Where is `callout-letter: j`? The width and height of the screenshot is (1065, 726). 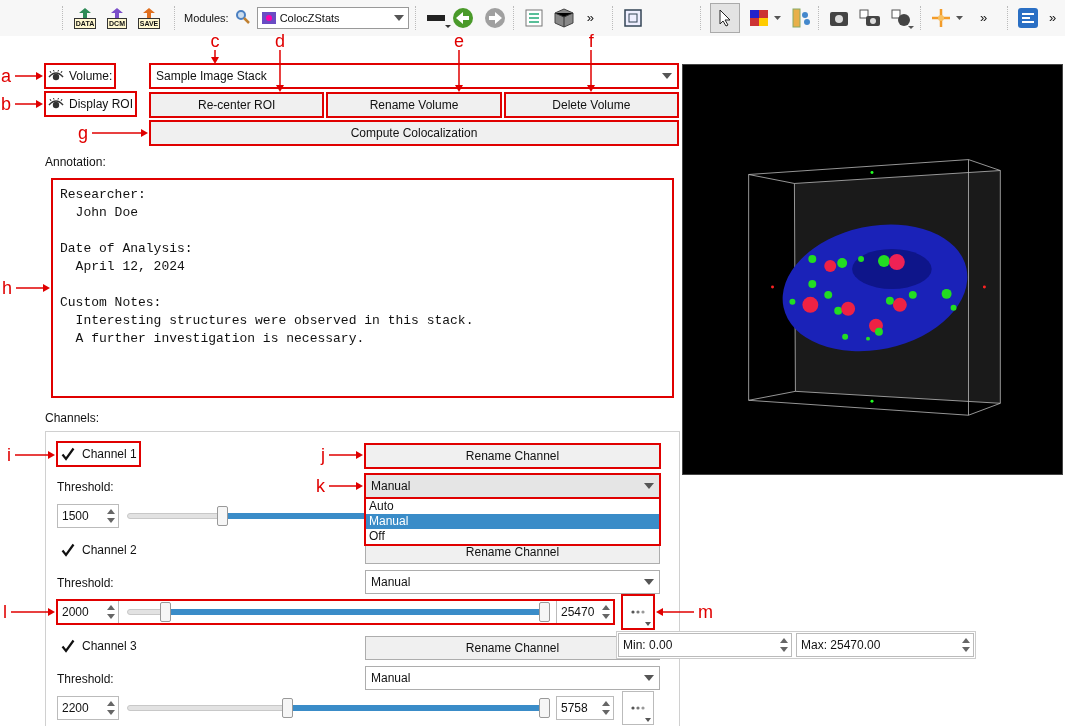 callout-letter: j is located at coordinates (323, 455).